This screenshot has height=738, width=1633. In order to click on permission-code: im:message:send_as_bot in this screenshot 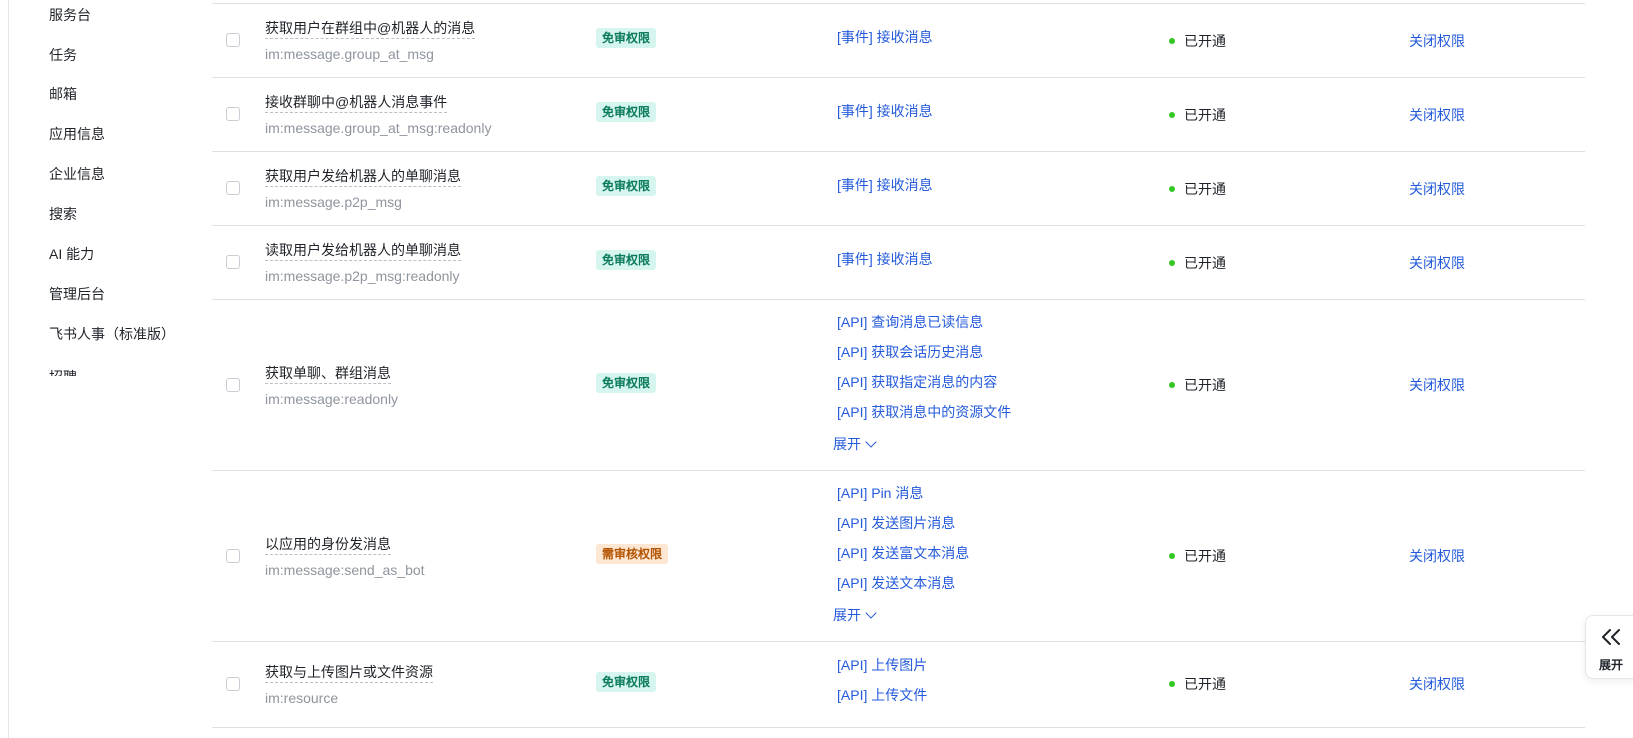, I will do `click(345, 570)`.